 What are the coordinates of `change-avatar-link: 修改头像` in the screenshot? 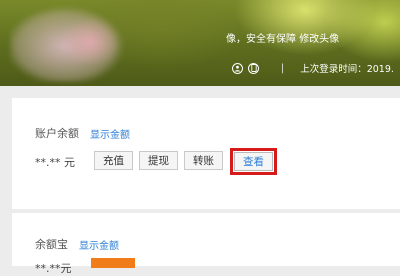 It's located at (319, 39).